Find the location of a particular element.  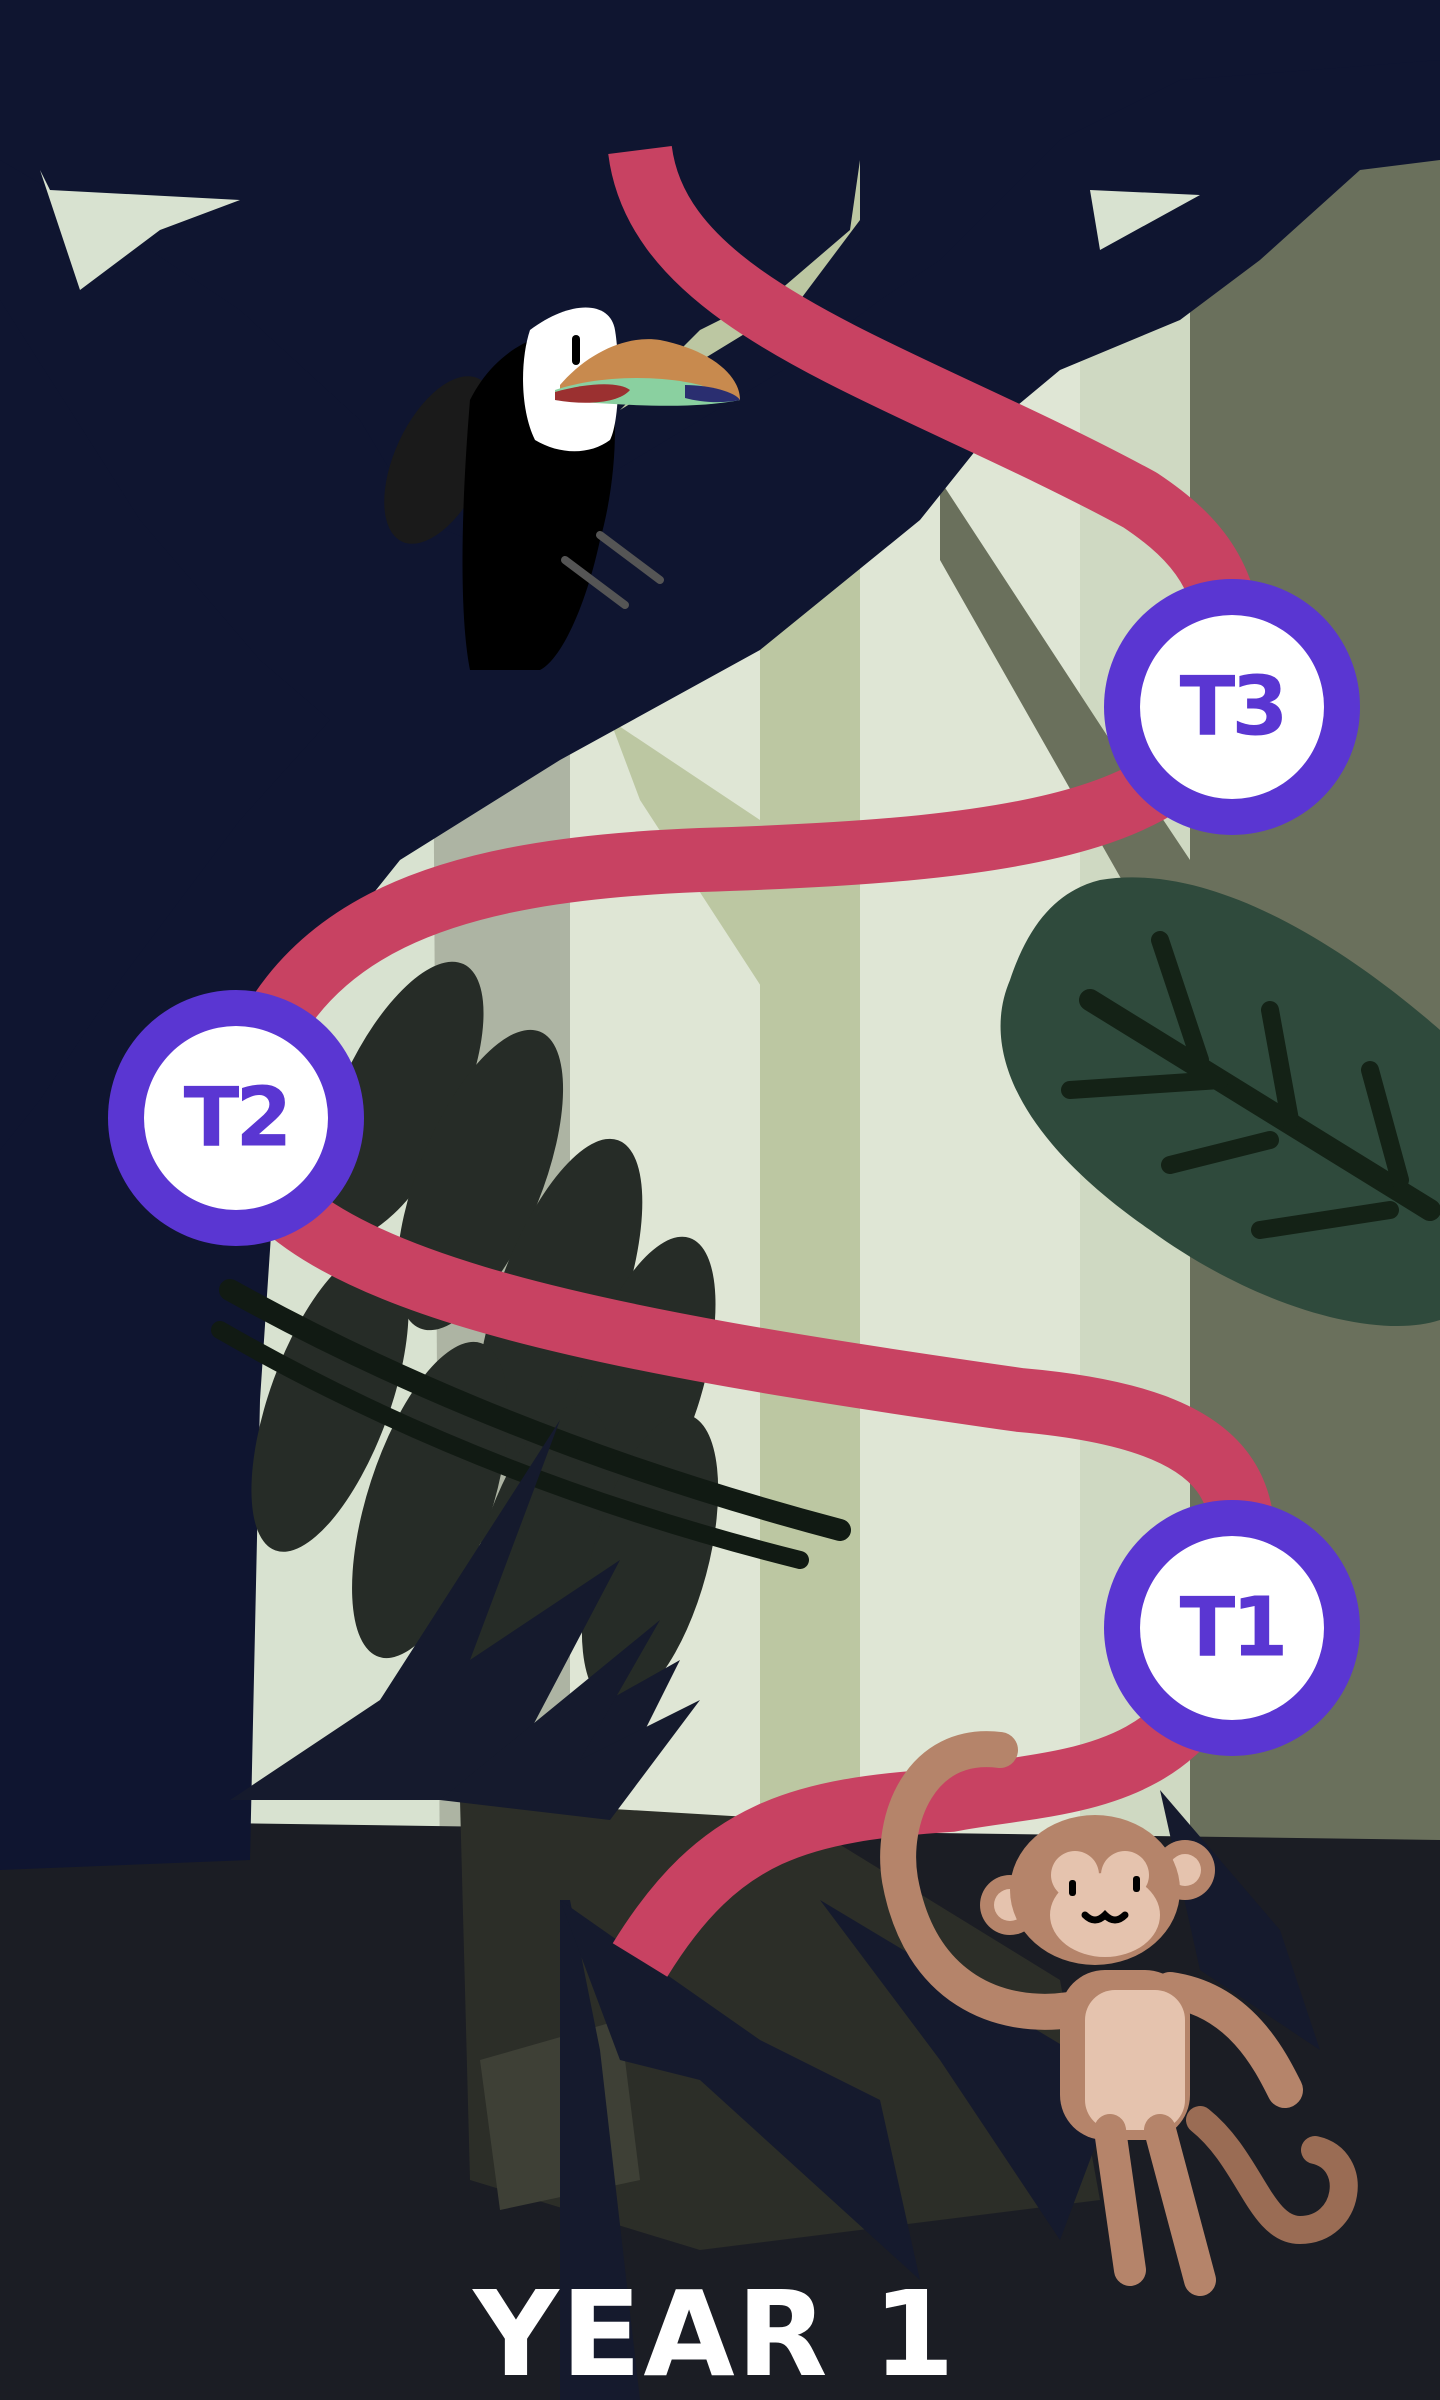

level-node-t3: T3 is located at coordinates (1232, 707).